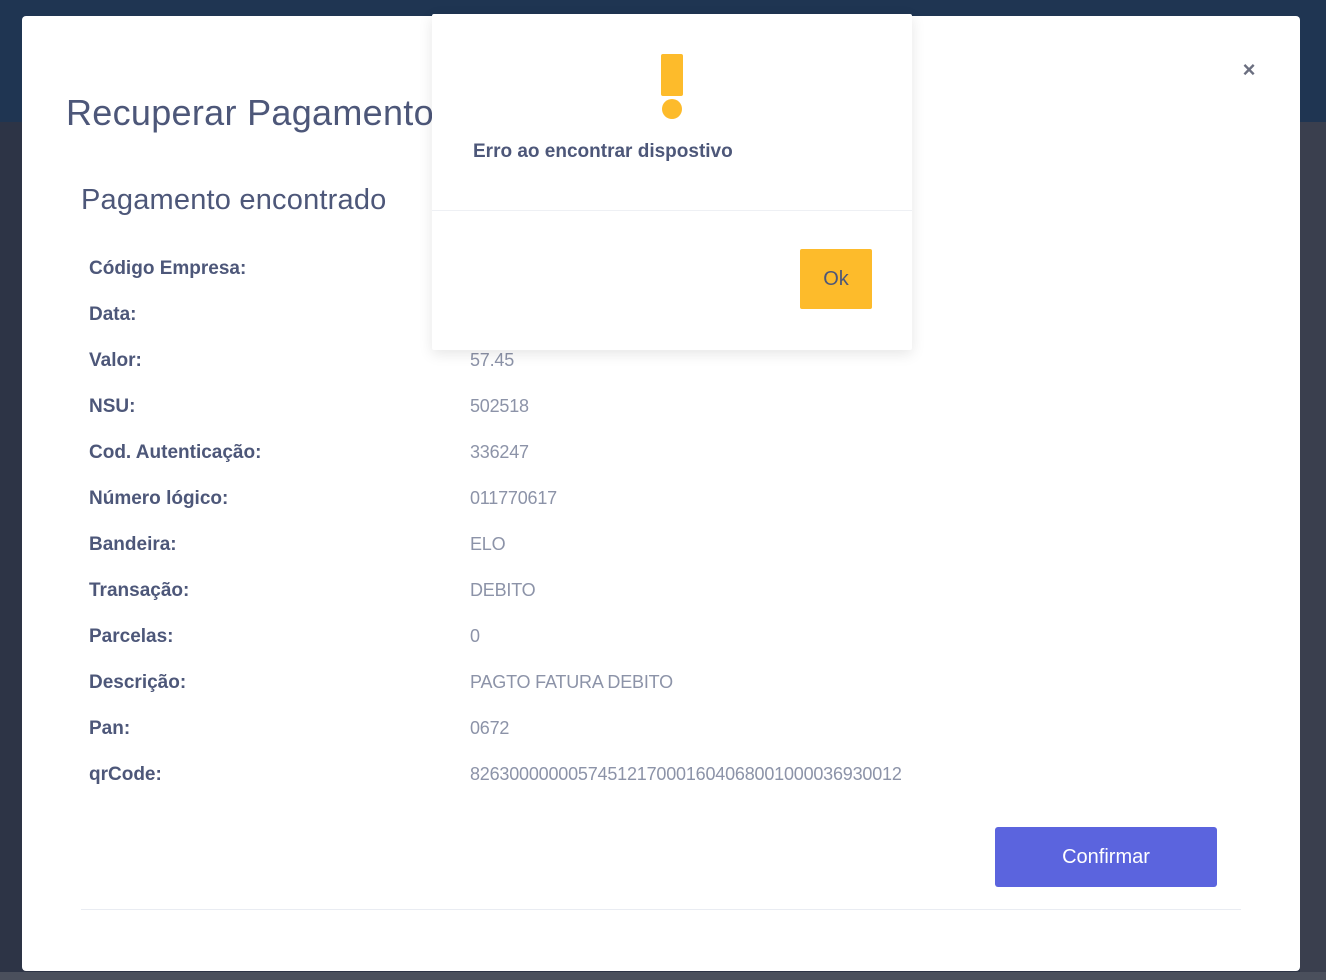 The image size is (1326, 980). What do you see at coordinates (672, 86) in the screenshot?
I see `warning-exclamation-icon` at bounding box center [672, 86].